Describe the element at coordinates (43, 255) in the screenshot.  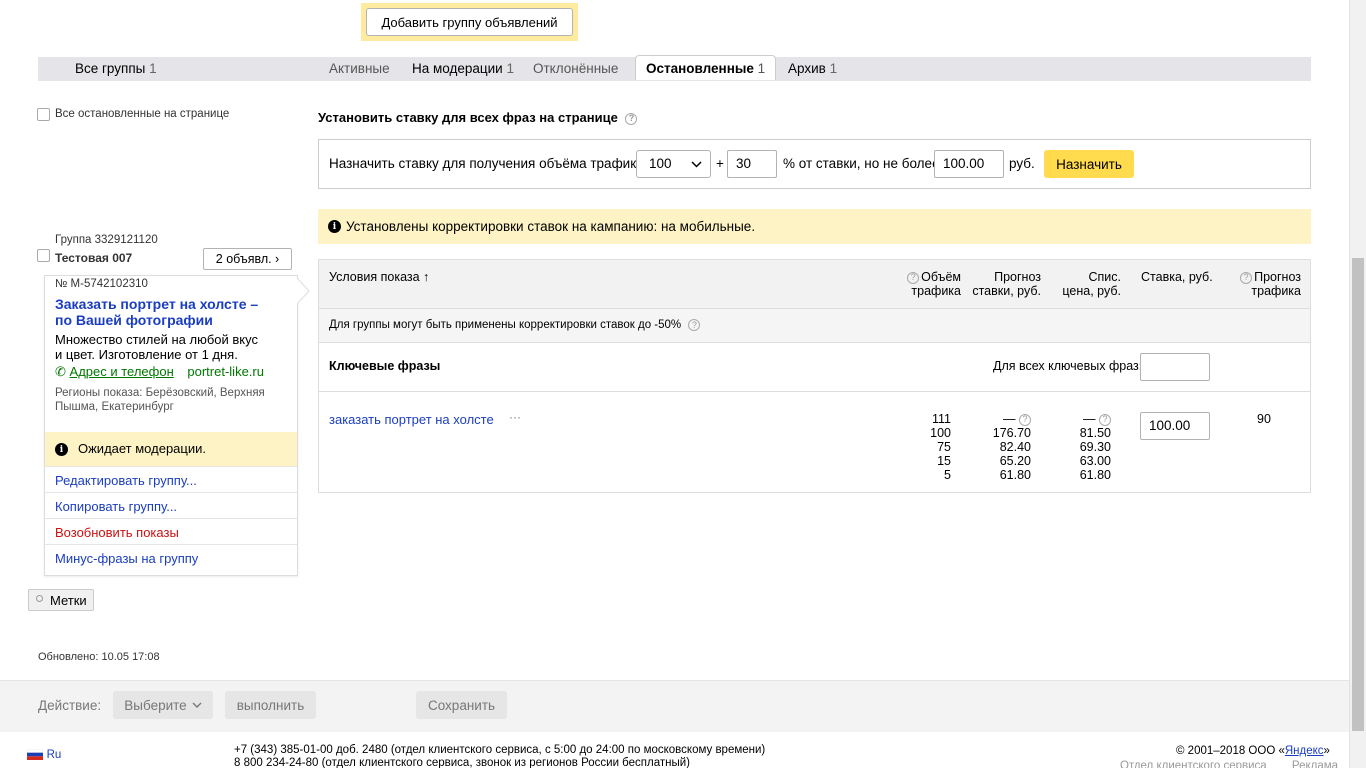
I see `group-checkbox` at that location.